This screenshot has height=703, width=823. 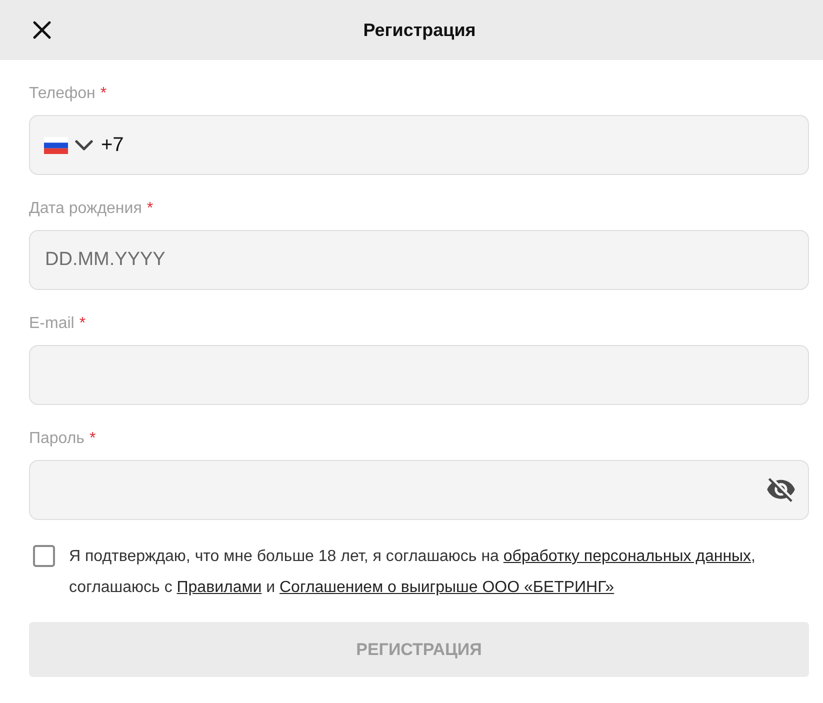 I want to click on country-selector, so click(x=68, y=145).